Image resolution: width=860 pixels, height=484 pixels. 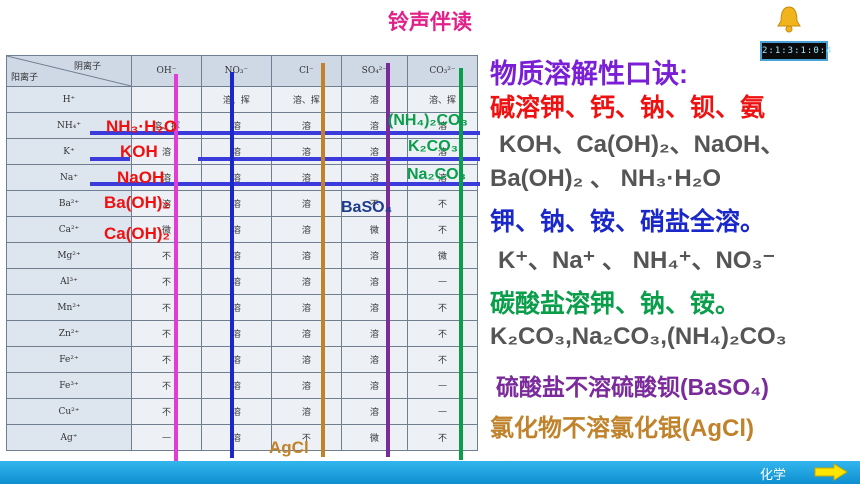 I want to click on highlight-line-cl, so click(x=323, y=260).